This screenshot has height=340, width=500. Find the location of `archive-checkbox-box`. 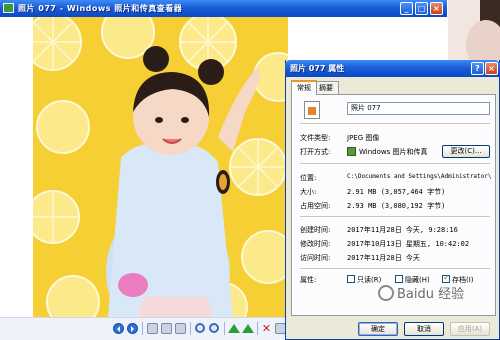

archive-checkbox-box is located at coordinates (446, 278).